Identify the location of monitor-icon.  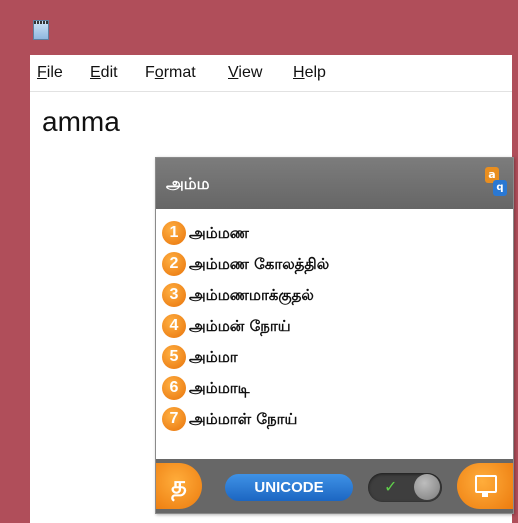
(486, 484).